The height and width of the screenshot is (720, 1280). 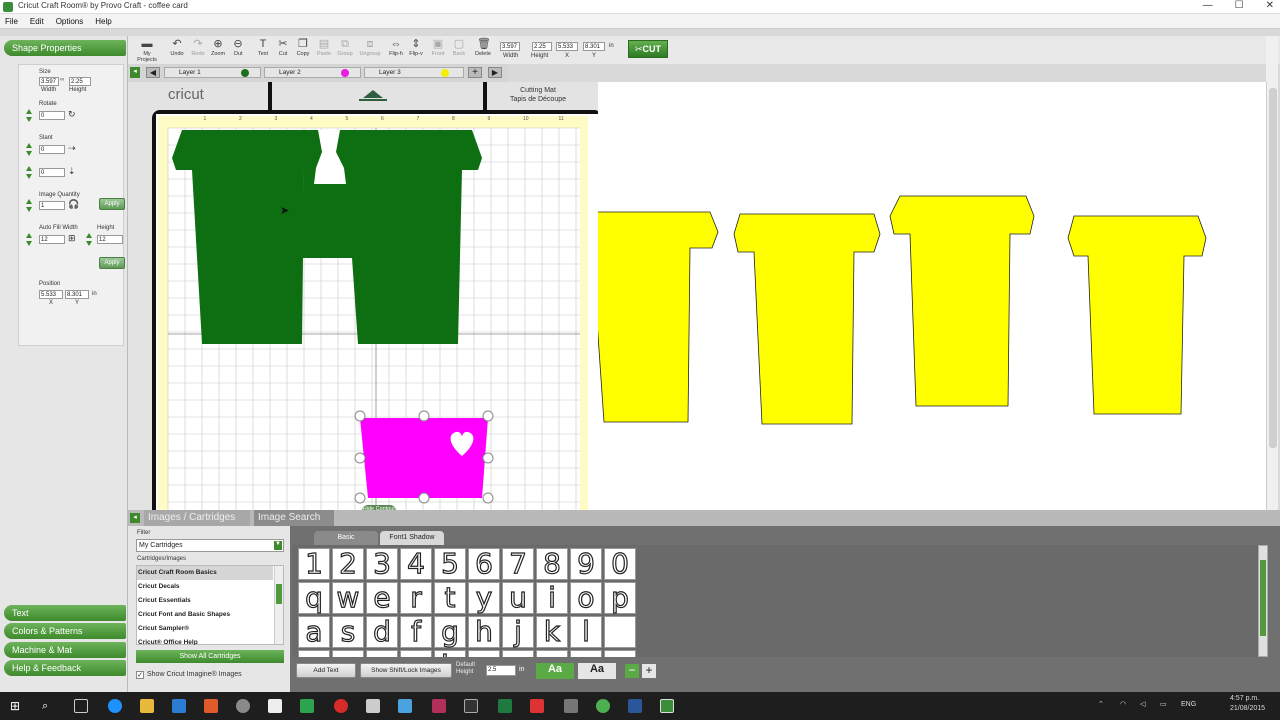 What do you see at coordinates (52, 239) in the screenshot?
I see `autofill-width-input: 12` at bounding box center [52, 239].